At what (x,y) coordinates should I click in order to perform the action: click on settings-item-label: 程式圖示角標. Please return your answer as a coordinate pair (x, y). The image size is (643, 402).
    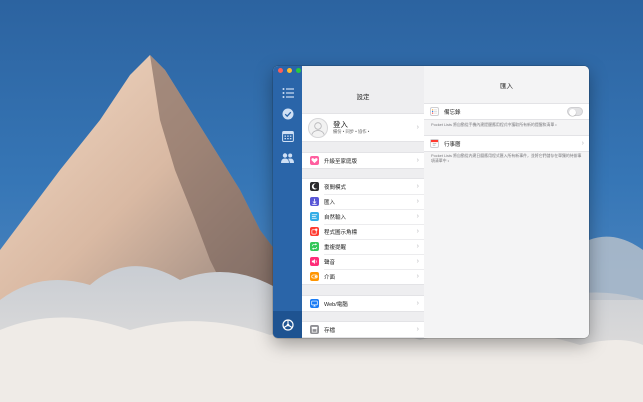
    Looking at the image, I should click on (341, 232).